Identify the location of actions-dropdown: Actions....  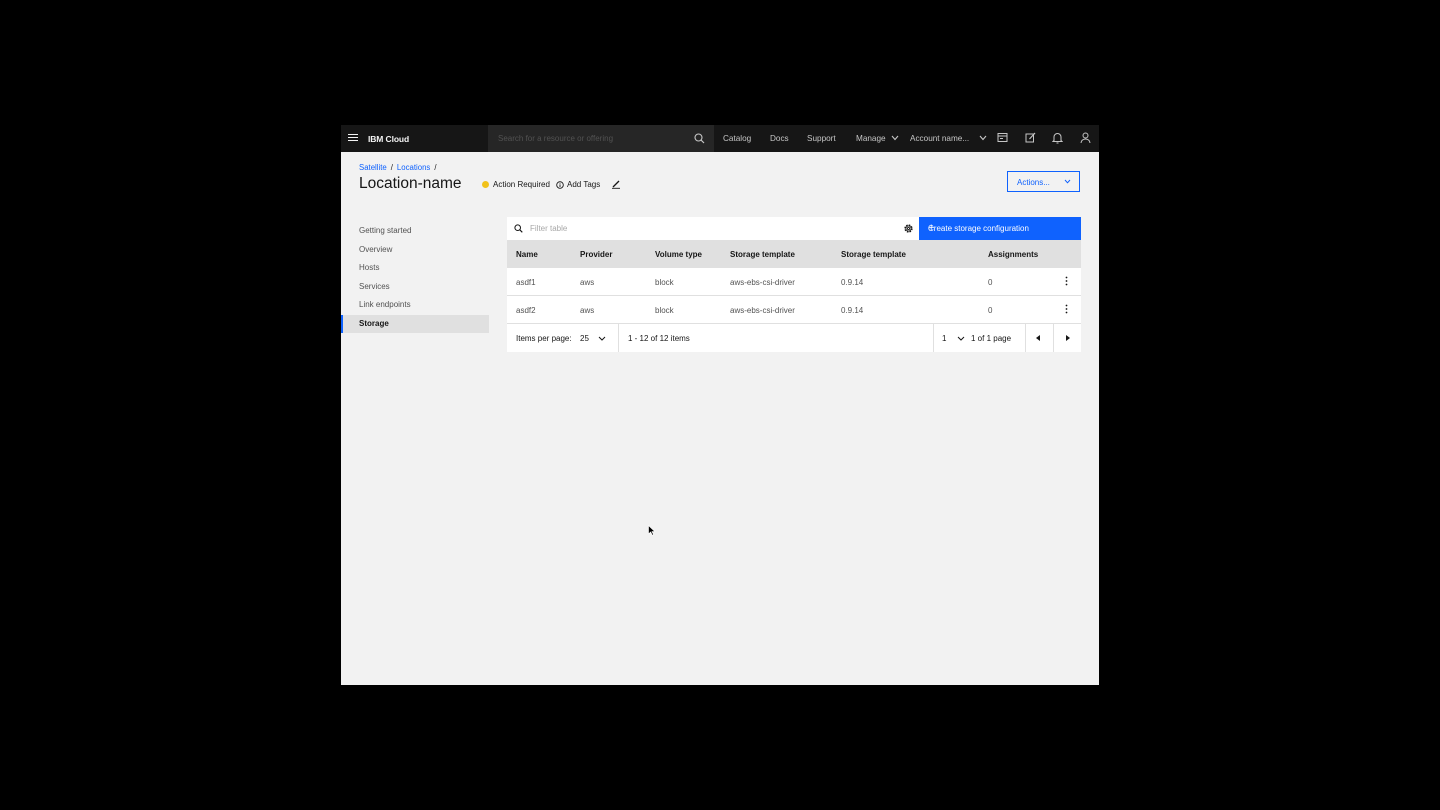
(1043, 181).